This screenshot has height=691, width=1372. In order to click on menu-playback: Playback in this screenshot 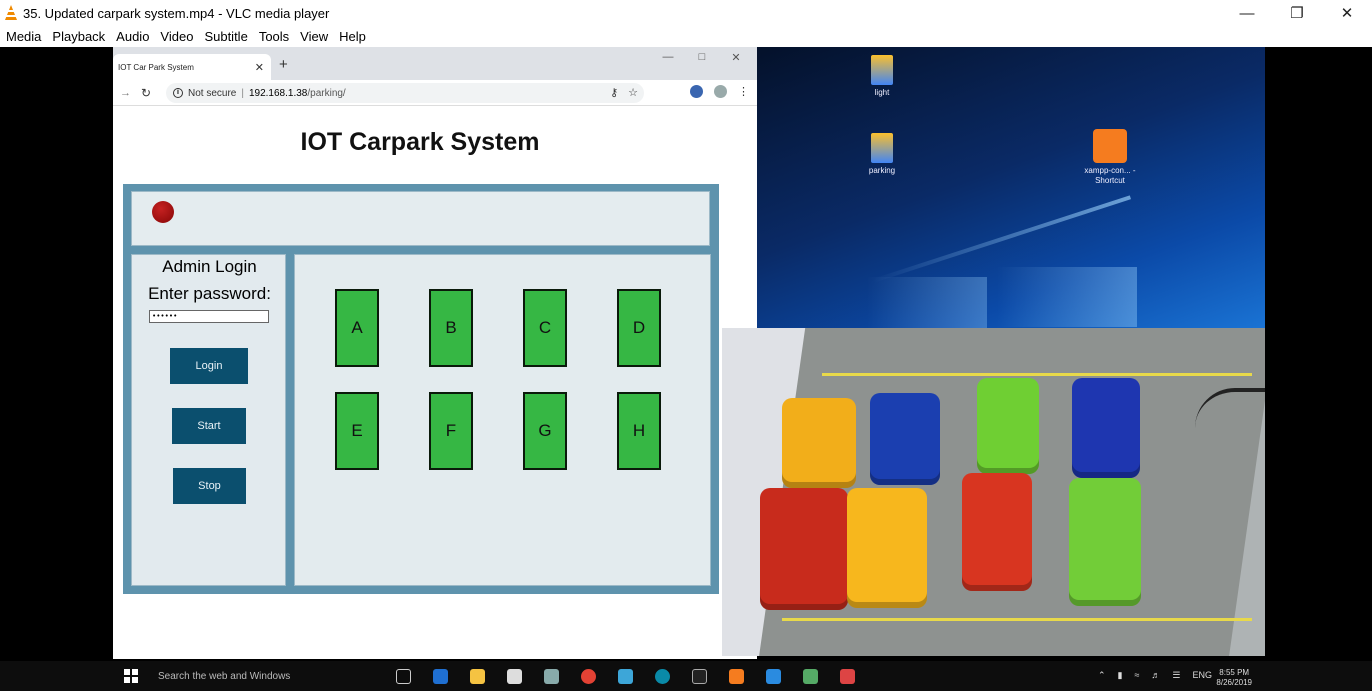, I will do `click(78, 36)`.